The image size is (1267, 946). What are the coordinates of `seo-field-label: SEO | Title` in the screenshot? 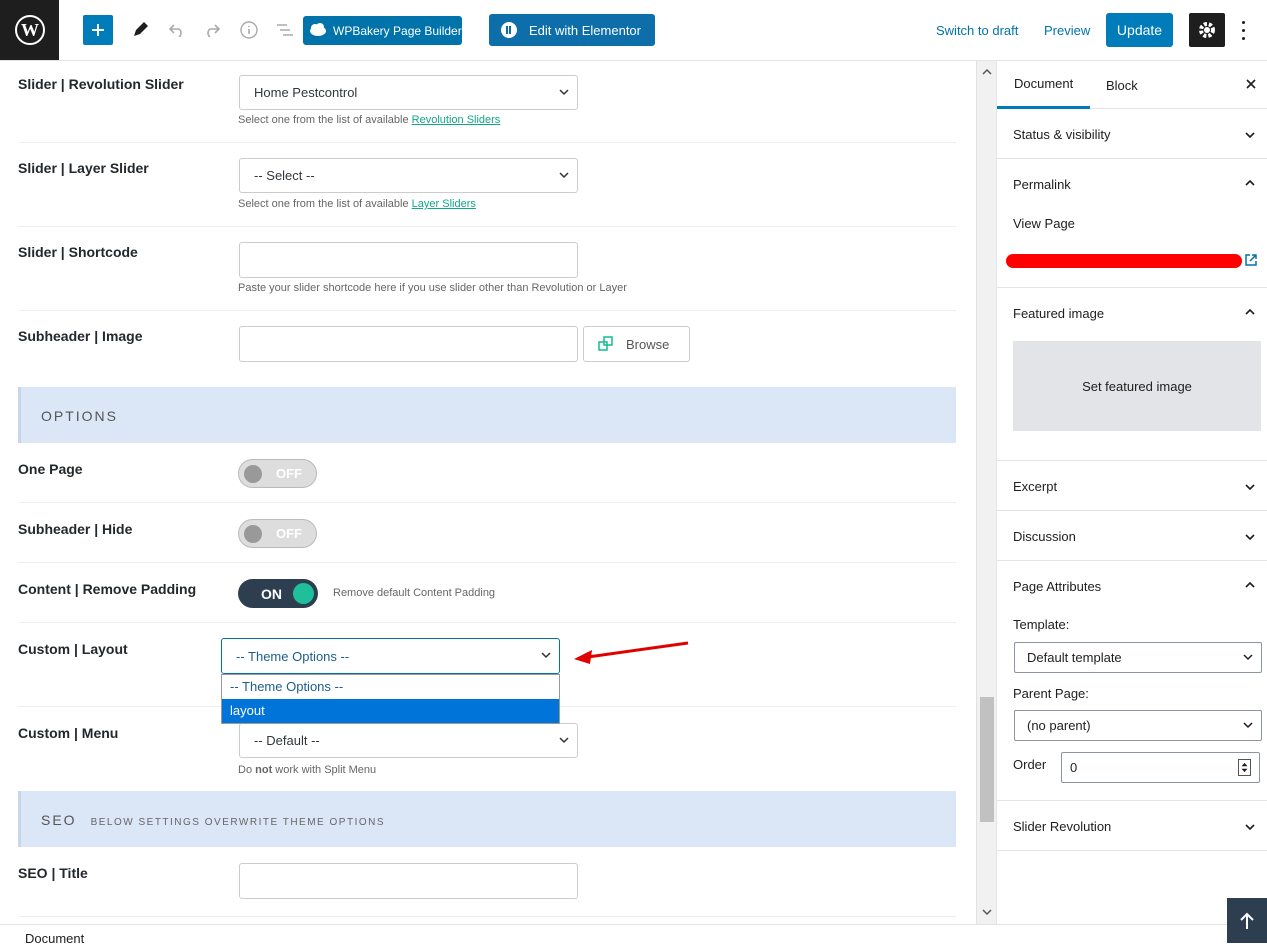 It's located at (53, 873).